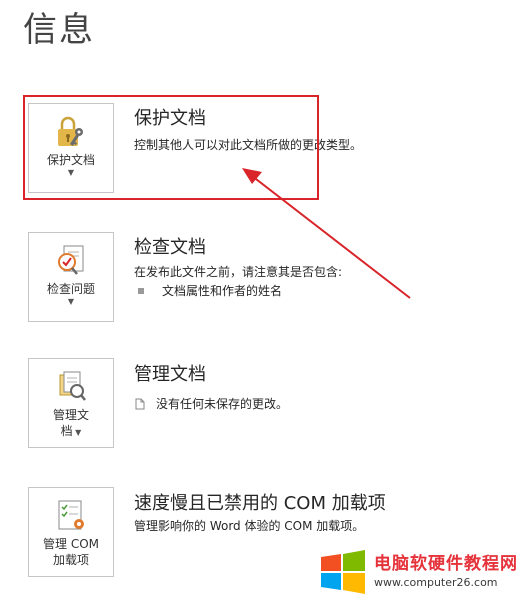 The height and width of the screenshot is (600, 525). What do you see at coordinates (326, 233) in the screenshot?
I see `annotation-arrow` at bounding box center [326, 233].